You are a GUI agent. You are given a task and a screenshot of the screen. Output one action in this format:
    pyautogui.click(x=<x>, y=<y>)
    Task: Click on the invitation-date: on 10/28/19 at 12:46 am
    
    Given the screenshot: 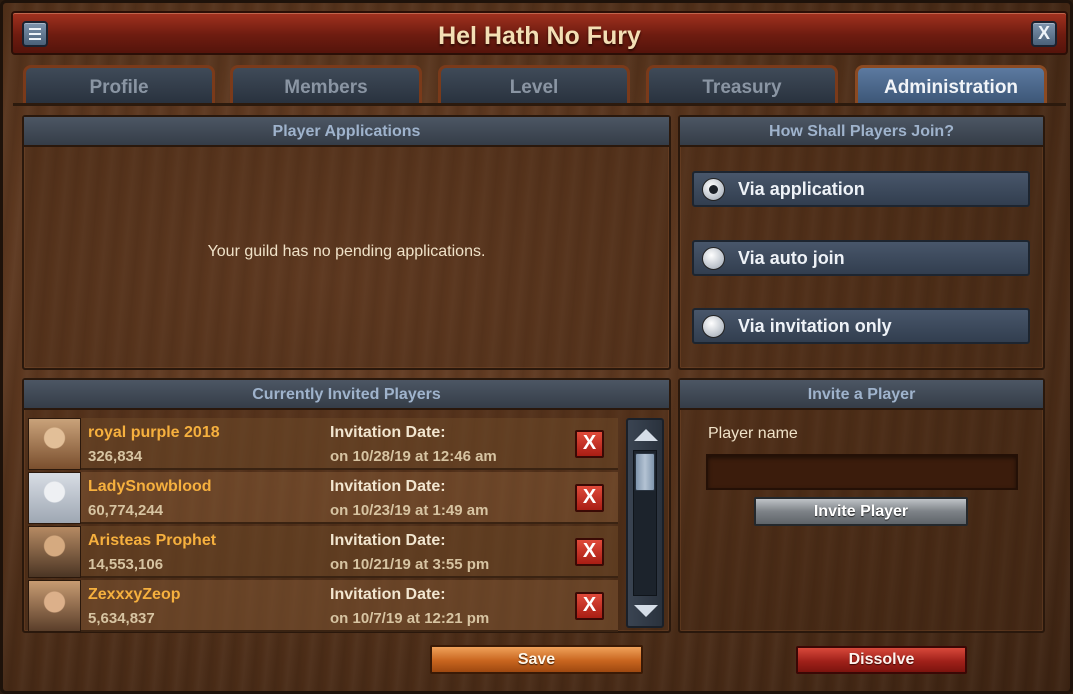 What is the action you would take?
    pyautogui.click(x=413, y=456)
    